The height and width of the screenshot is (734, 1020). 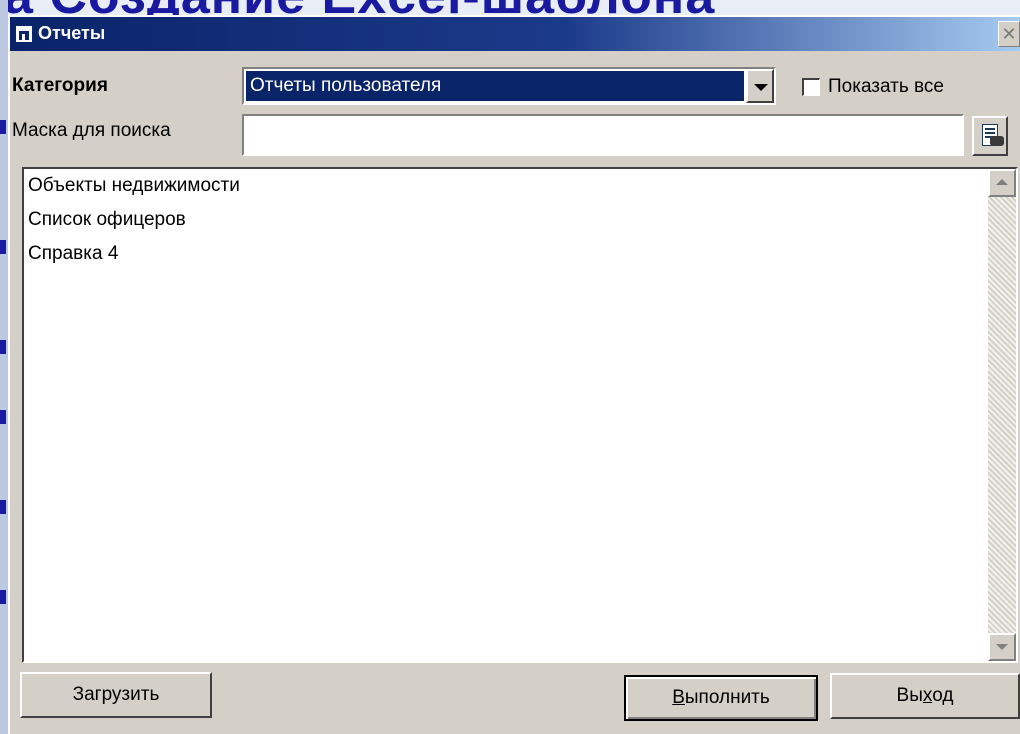 What do you see at coordinates (678, 697) in the screenshot?
I see `run-mnemonic: В` at bounding box center [678, 697].